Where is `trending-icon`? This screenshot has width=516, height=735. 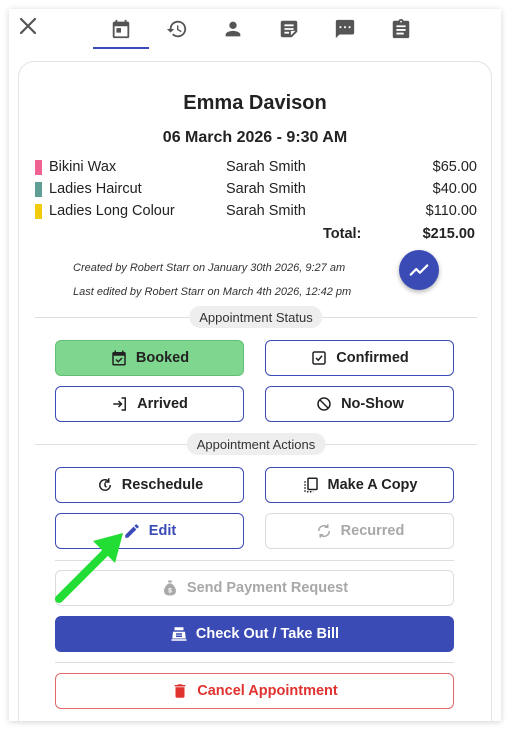
trending-icon is located at coordinates (419, 270).